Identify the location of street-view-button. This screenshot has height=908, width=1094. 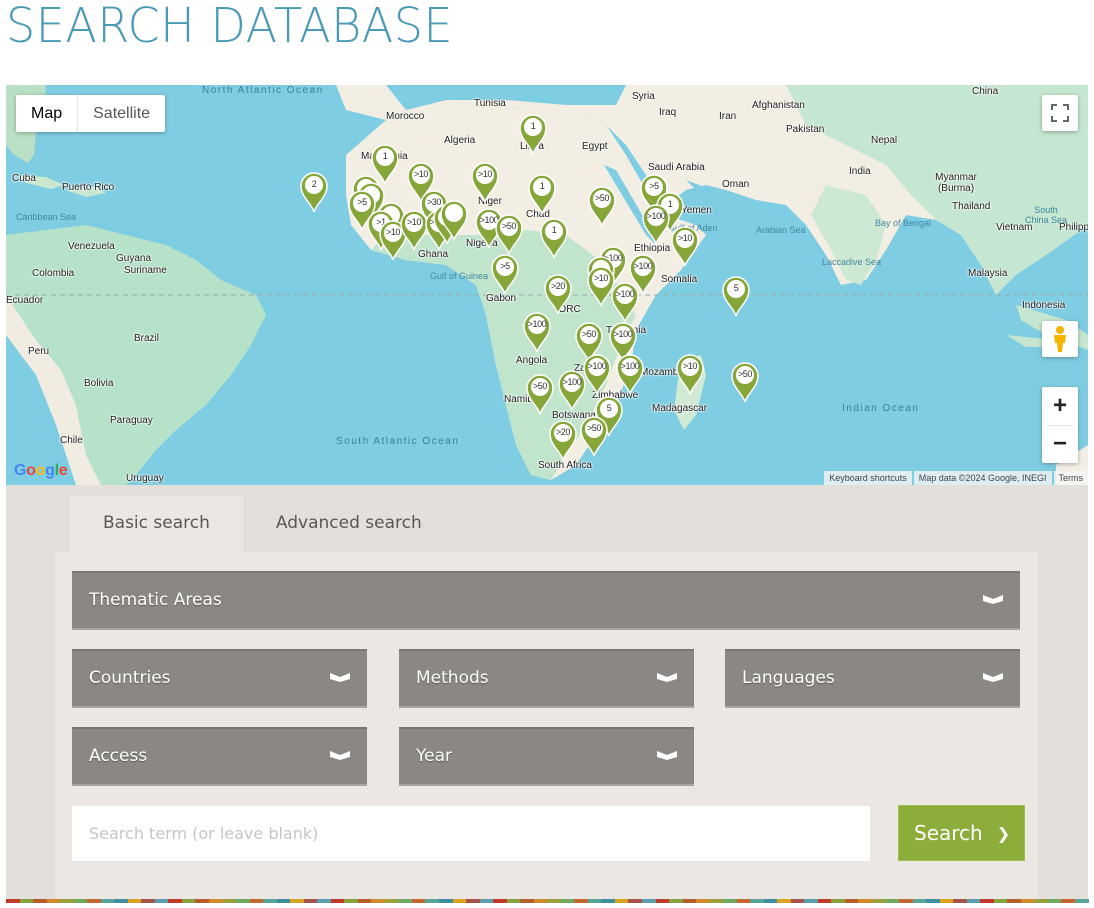
(1060, 339).